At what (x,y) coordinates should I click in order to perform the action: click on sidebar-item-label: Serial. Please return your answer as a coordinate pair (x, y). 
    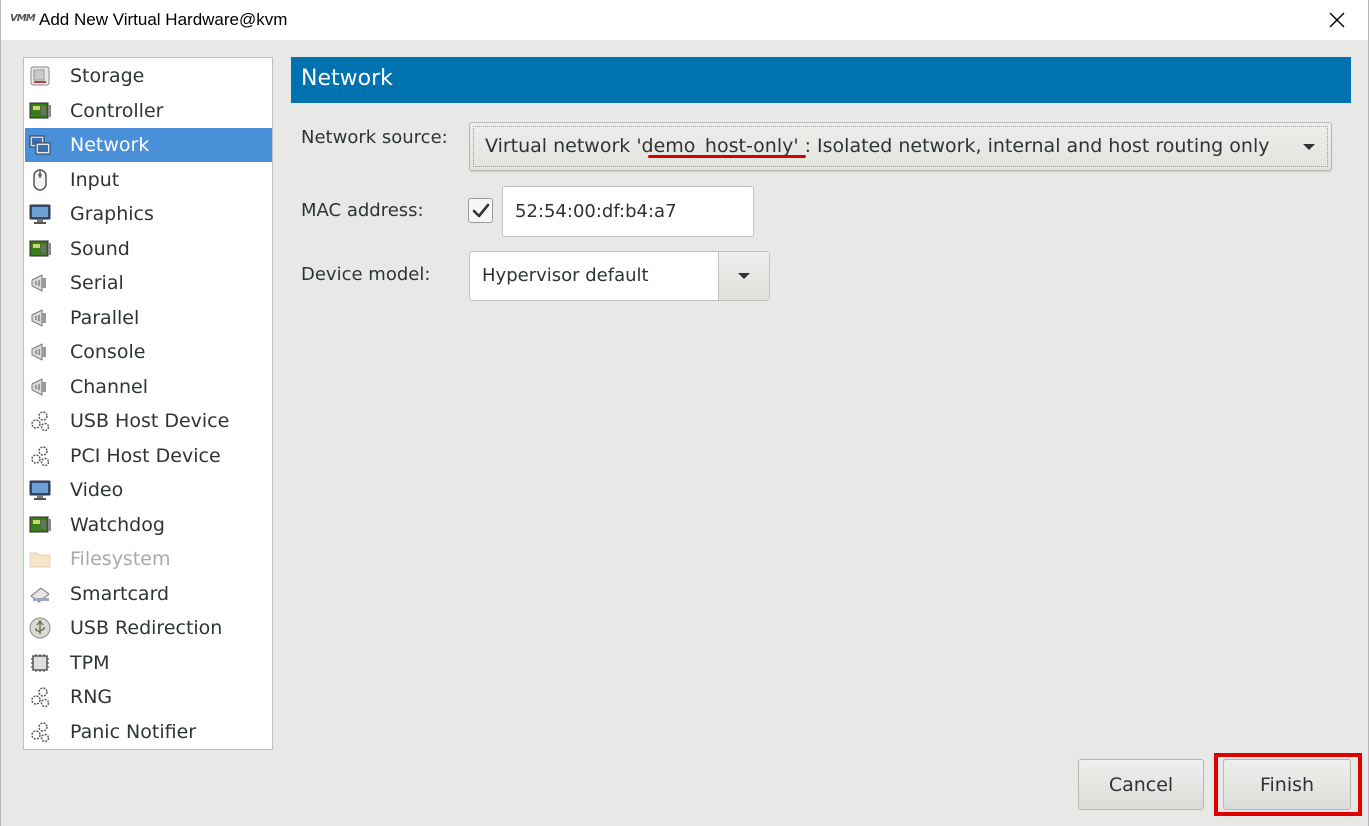
    Looking at the image, I should click on (97, 283).